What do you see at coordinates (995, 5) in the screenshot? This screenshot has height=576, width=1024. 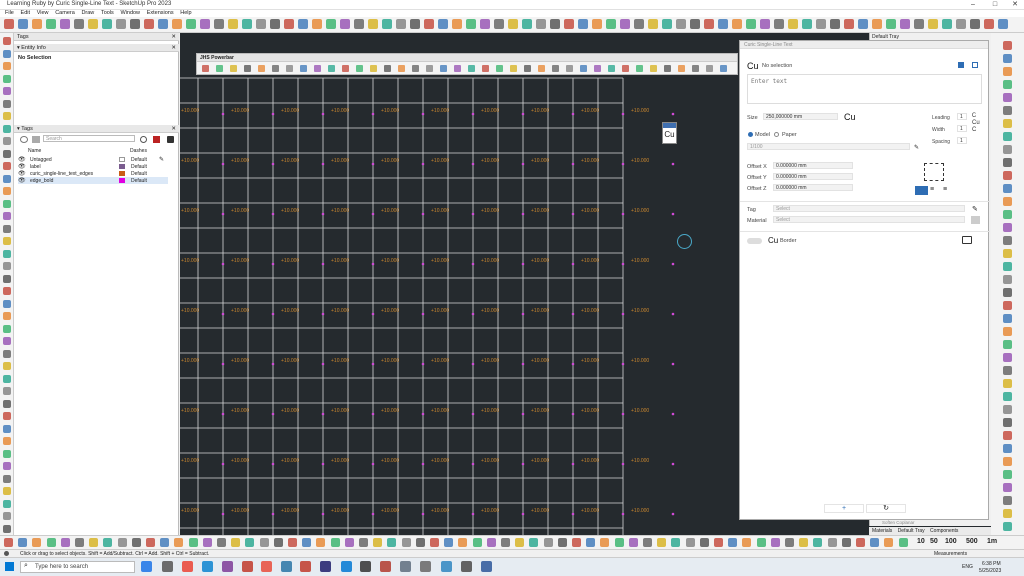 I see `maximize-button: □` at bounding box center [995, 5].